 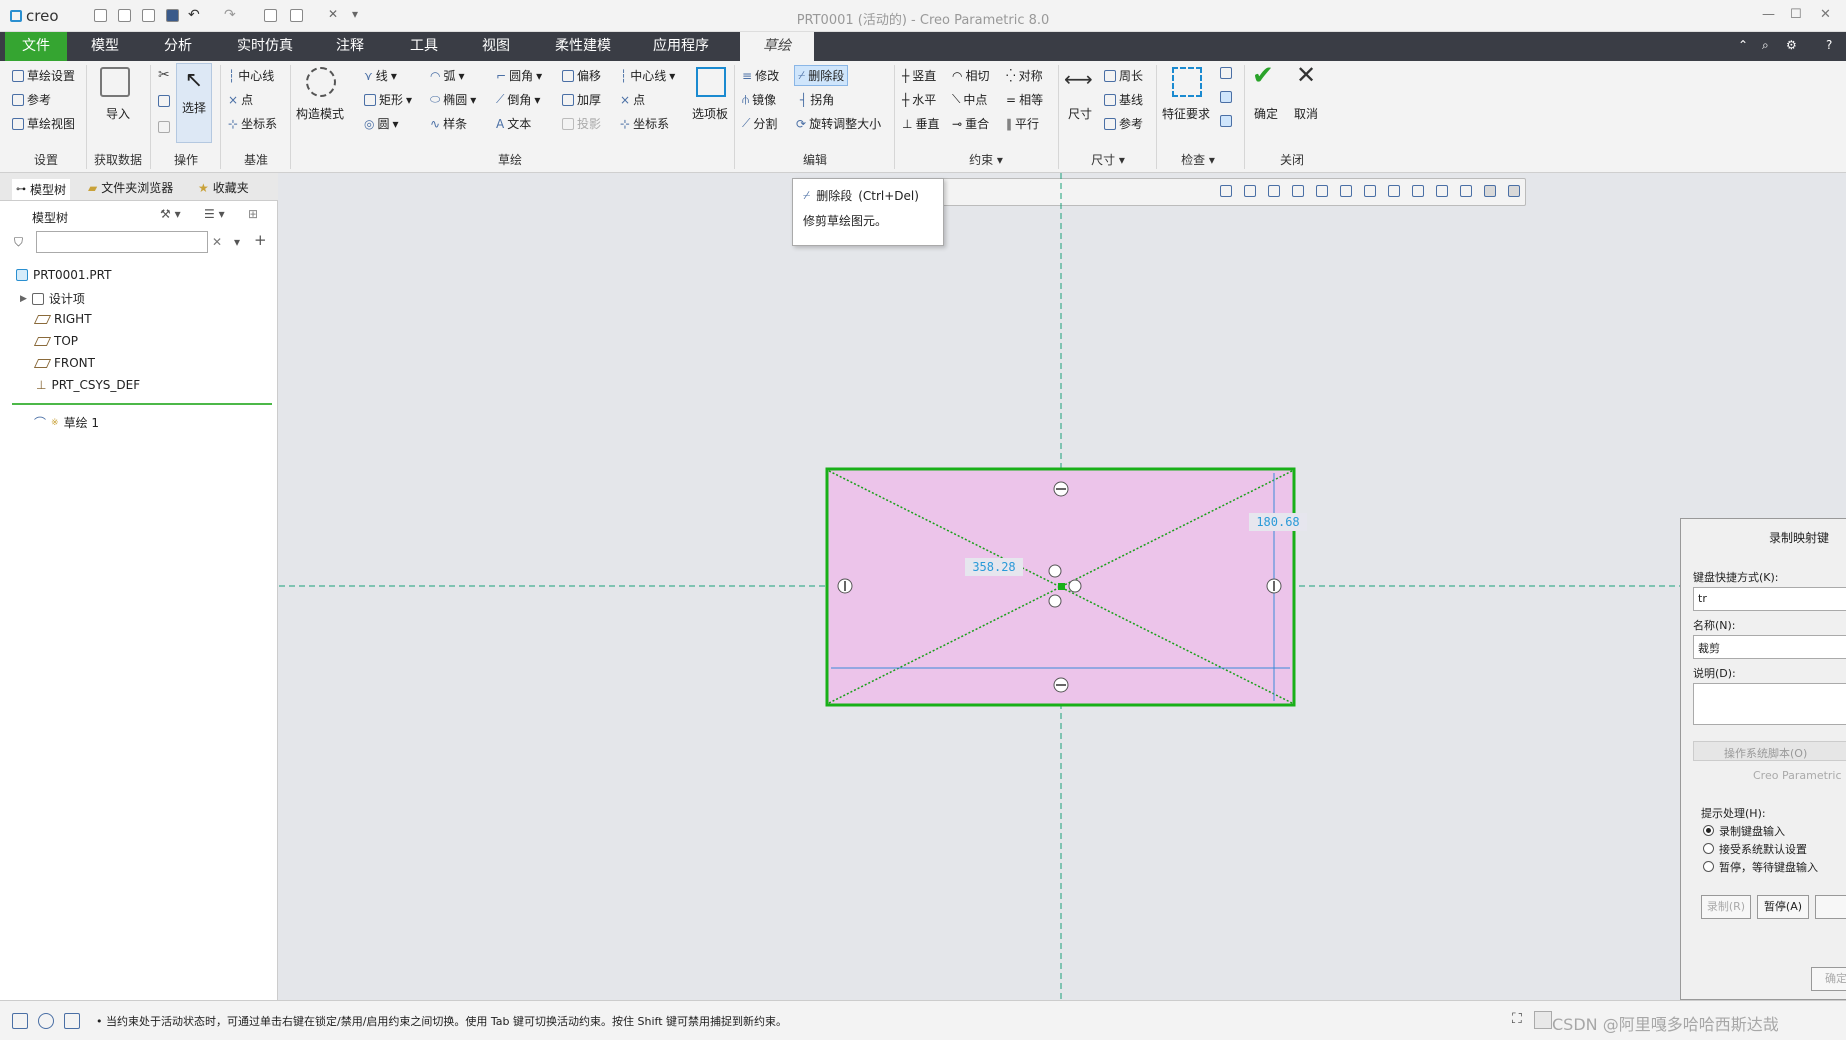 I want to click on corner-button: ┤ 拐角, so click(x=817, y=99).